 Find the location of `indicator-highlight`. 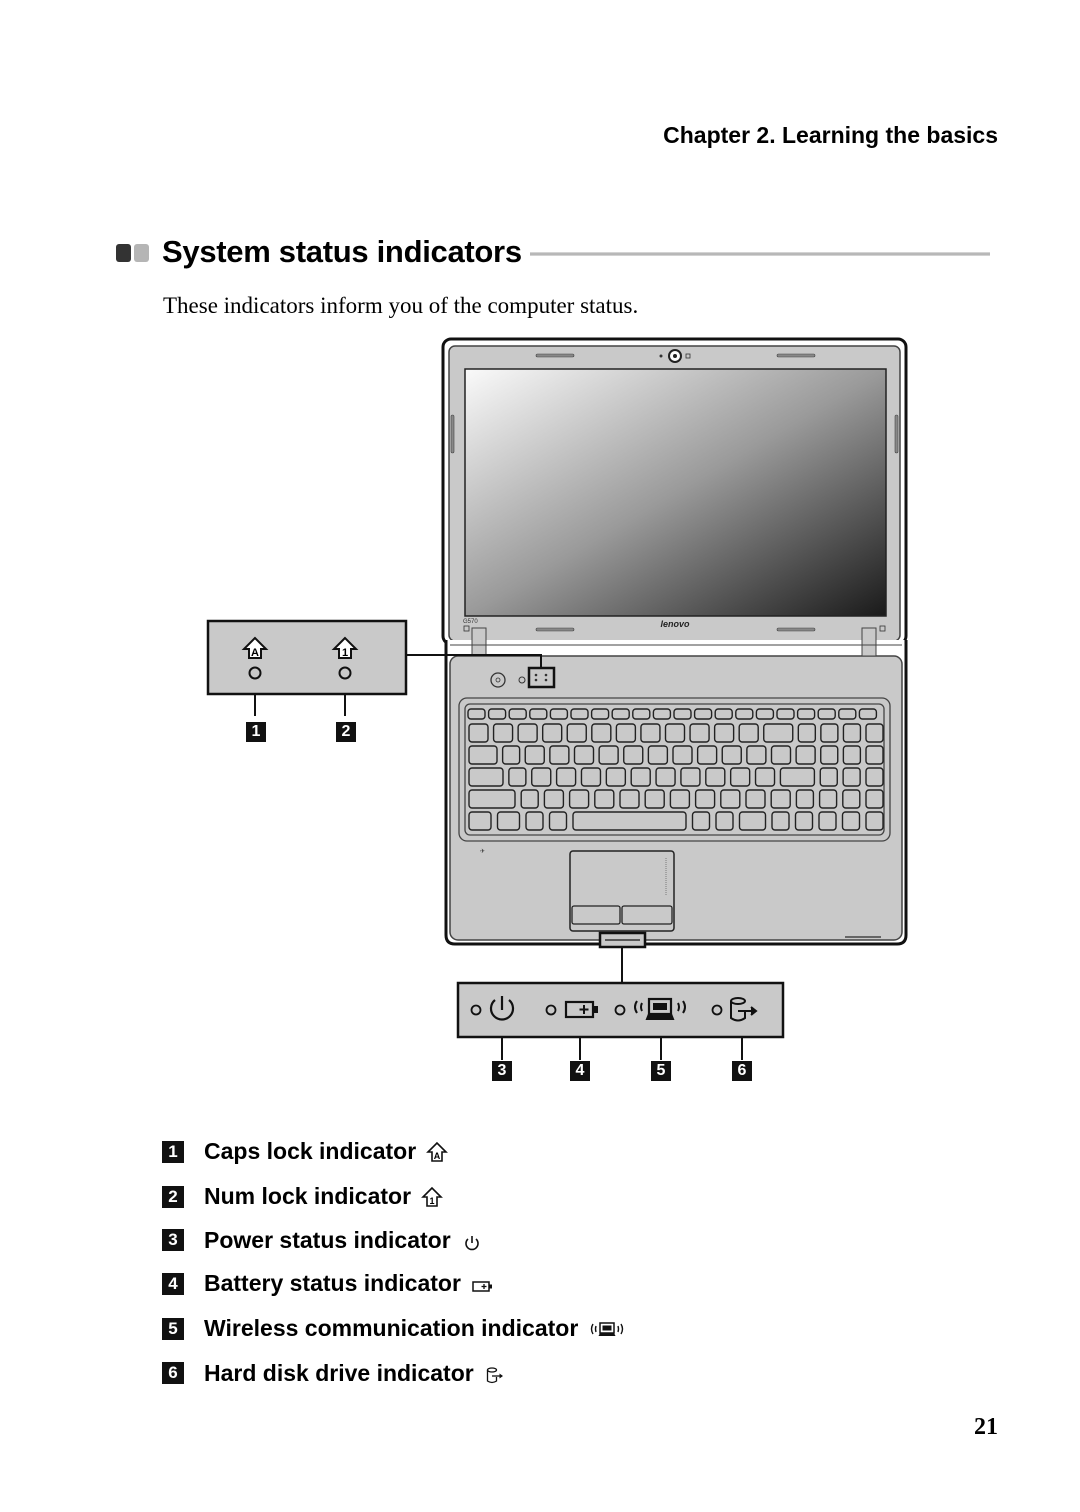

indicator-highlight is located at coordinates (541, 677).